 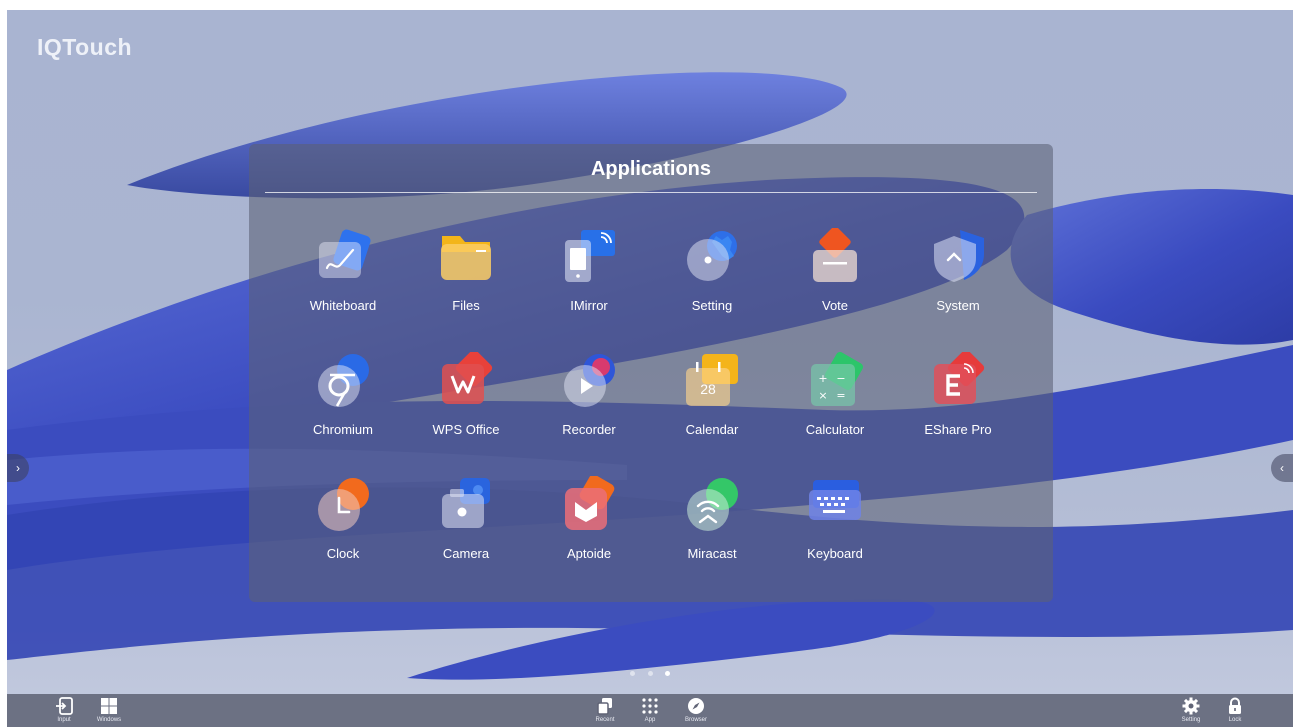 I want to click on app-recorder: Recorder, so click(x=589, y=402).